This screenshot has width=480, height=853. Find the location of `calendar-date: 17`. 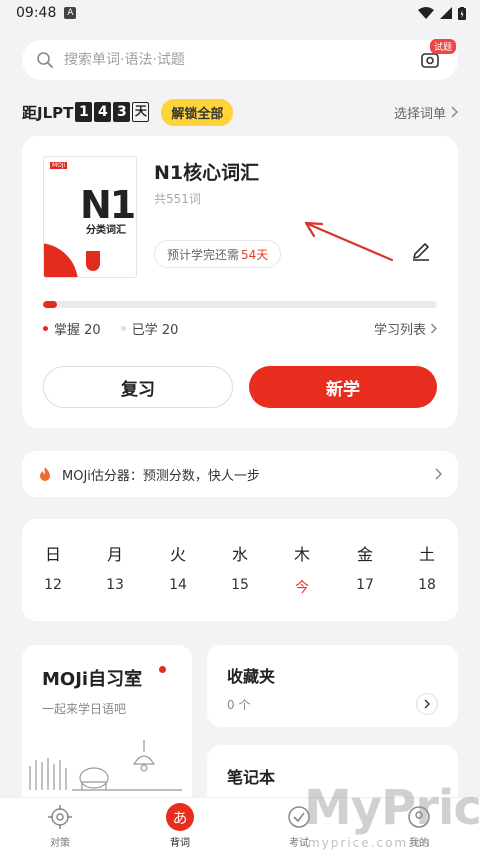

calendar-date: 17 is located at coordinates (365, 585).